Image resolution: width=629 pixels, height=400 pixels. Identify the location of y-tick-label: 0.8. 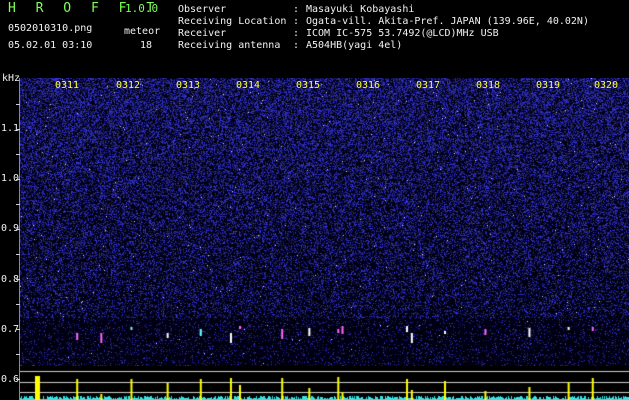
(10, 279).